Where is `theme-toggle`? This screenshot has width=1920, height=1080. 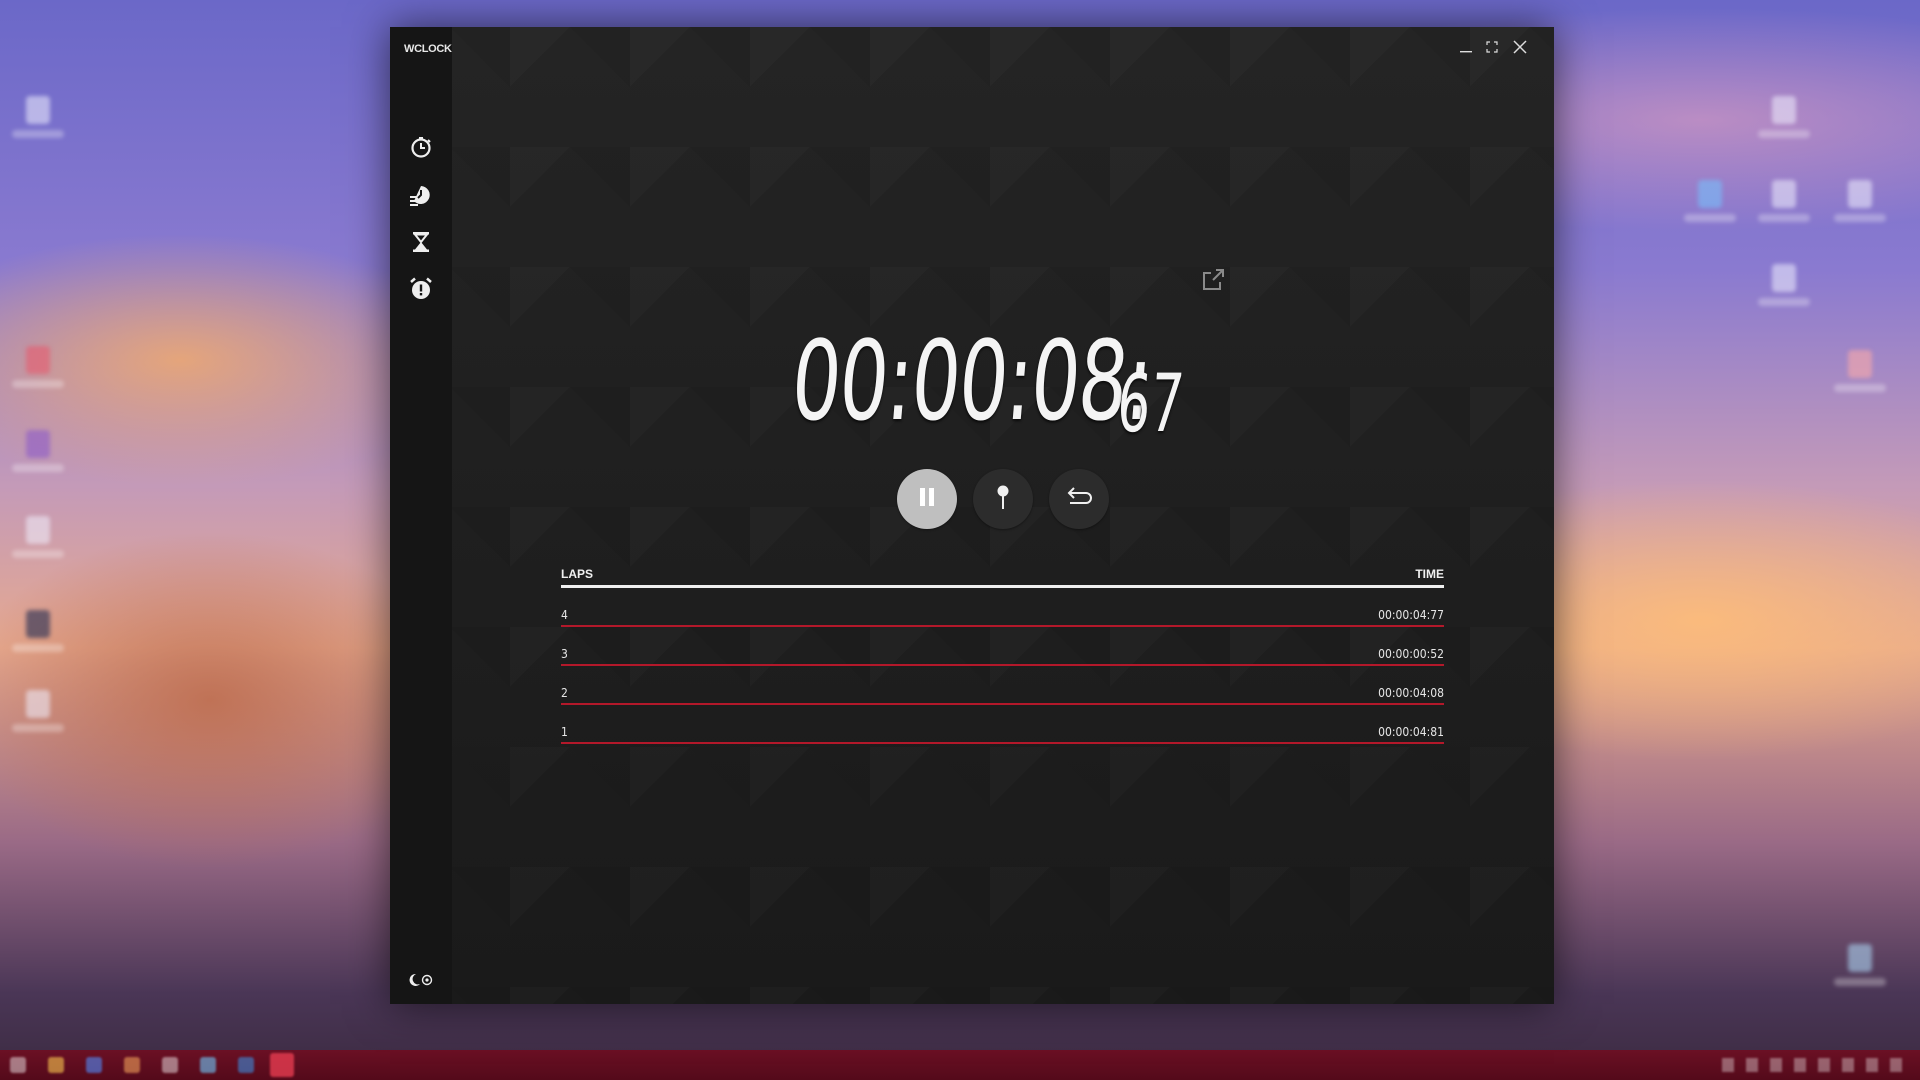
theme-toggle is located at coordinates (422, 980).